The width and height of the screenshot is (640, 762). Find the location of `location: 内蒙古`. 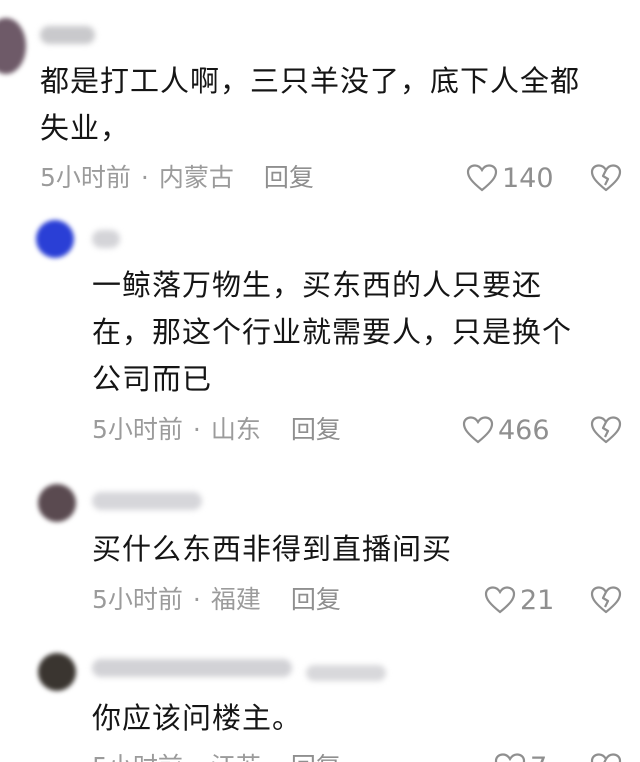

location: 内蒙古 is located at coordinates (196, 177).